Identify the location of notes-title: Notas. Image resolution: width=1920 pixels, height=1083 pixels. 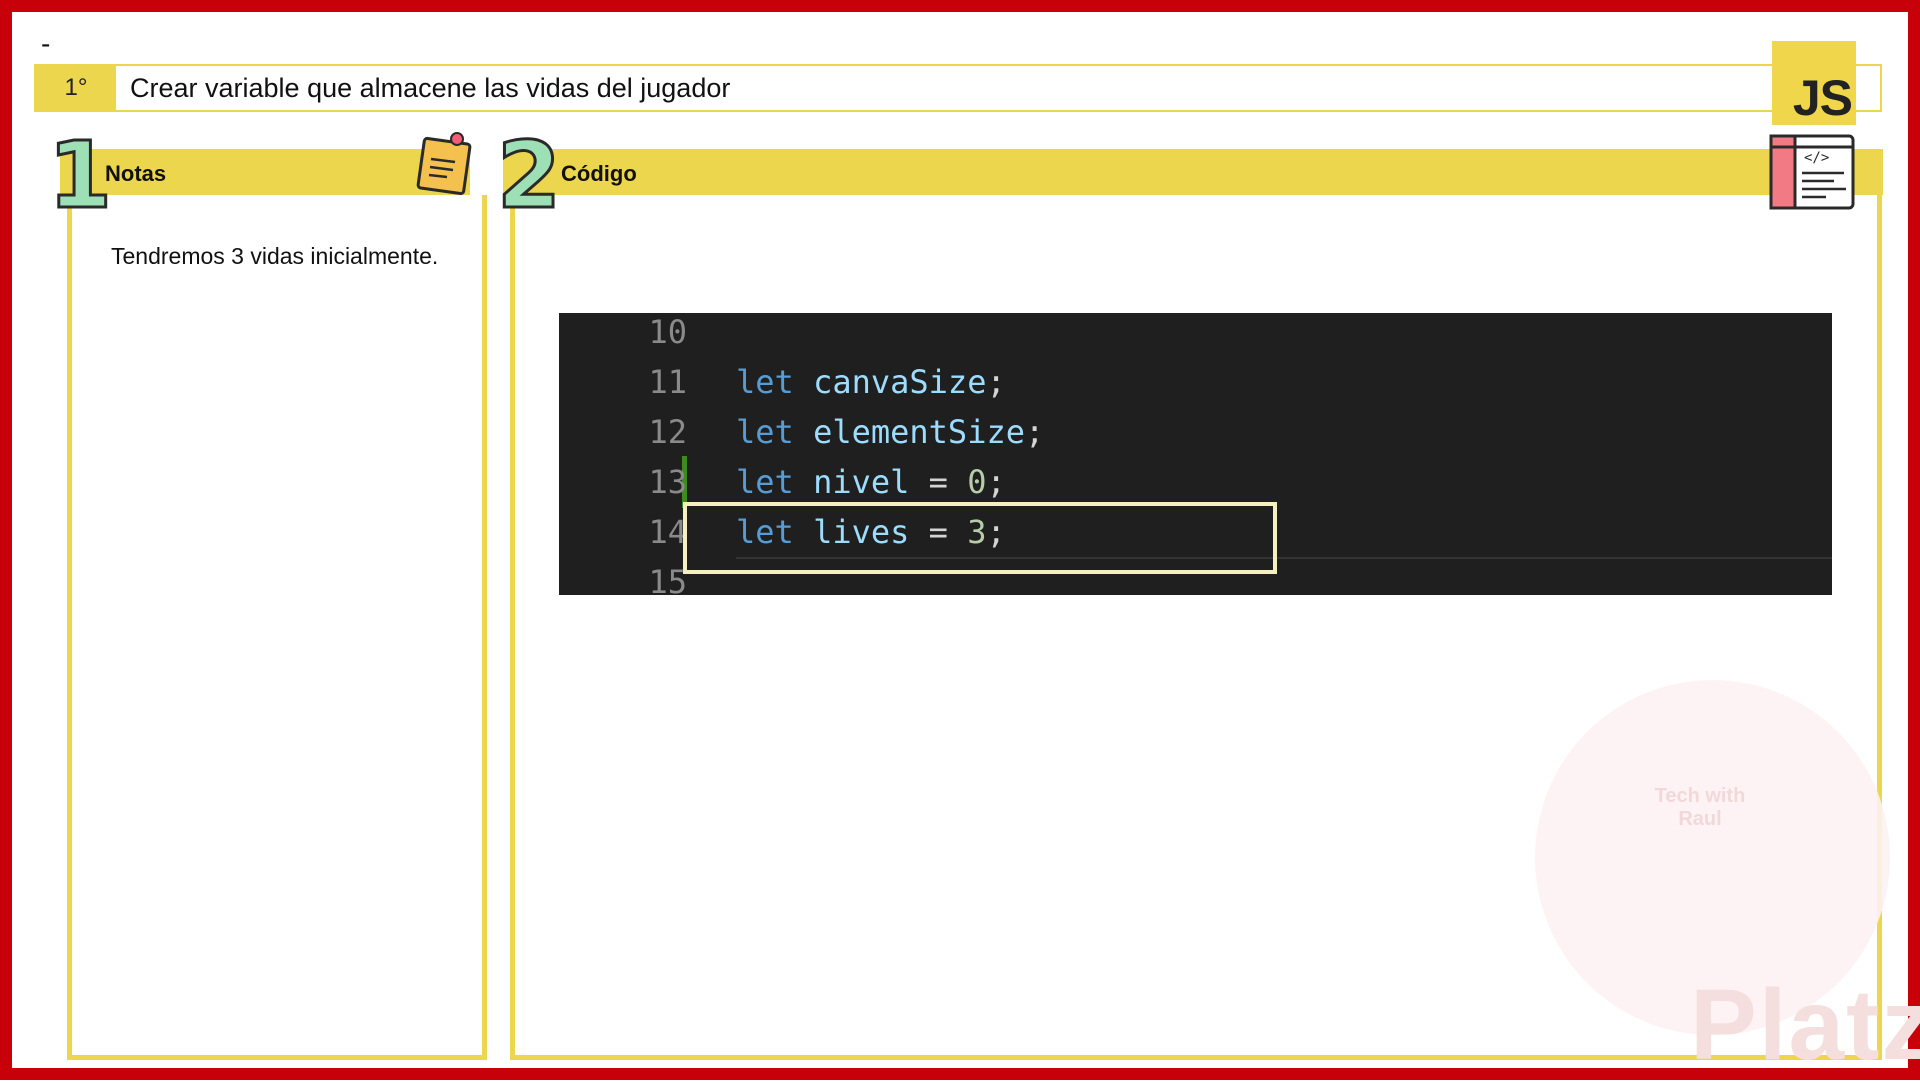
(136, 173).